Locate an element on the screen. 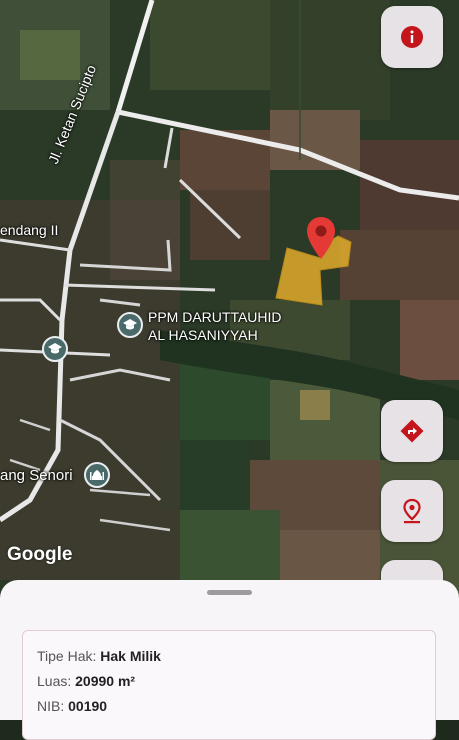  luas-label: Luas: is located at coordinates (54, 681).